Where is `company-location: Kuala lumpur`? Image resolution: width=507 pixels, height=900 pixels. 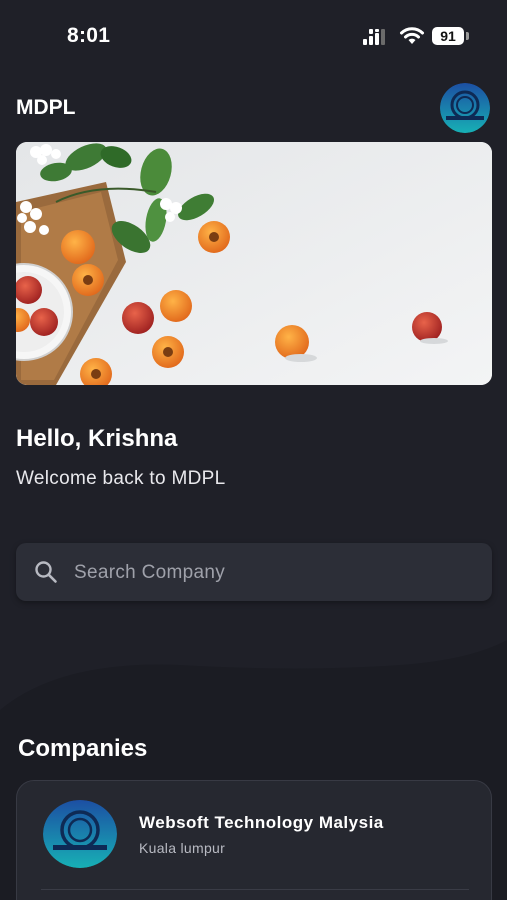 company-location: Kuala lumpur is located at coordinates (182, 848).